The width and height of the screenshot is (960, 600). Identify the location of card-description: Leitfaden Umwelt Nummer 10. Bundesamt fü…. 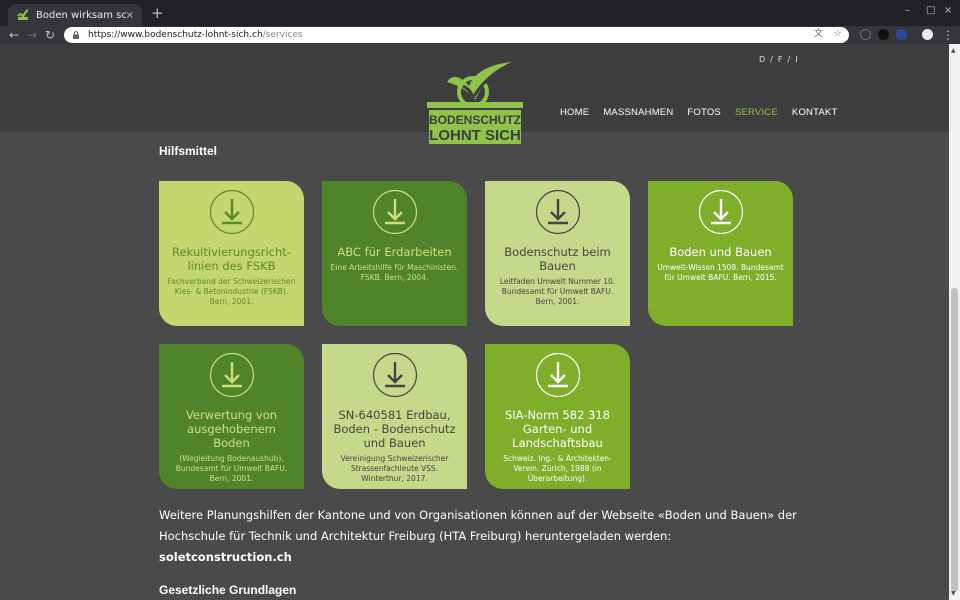
(557, 291).